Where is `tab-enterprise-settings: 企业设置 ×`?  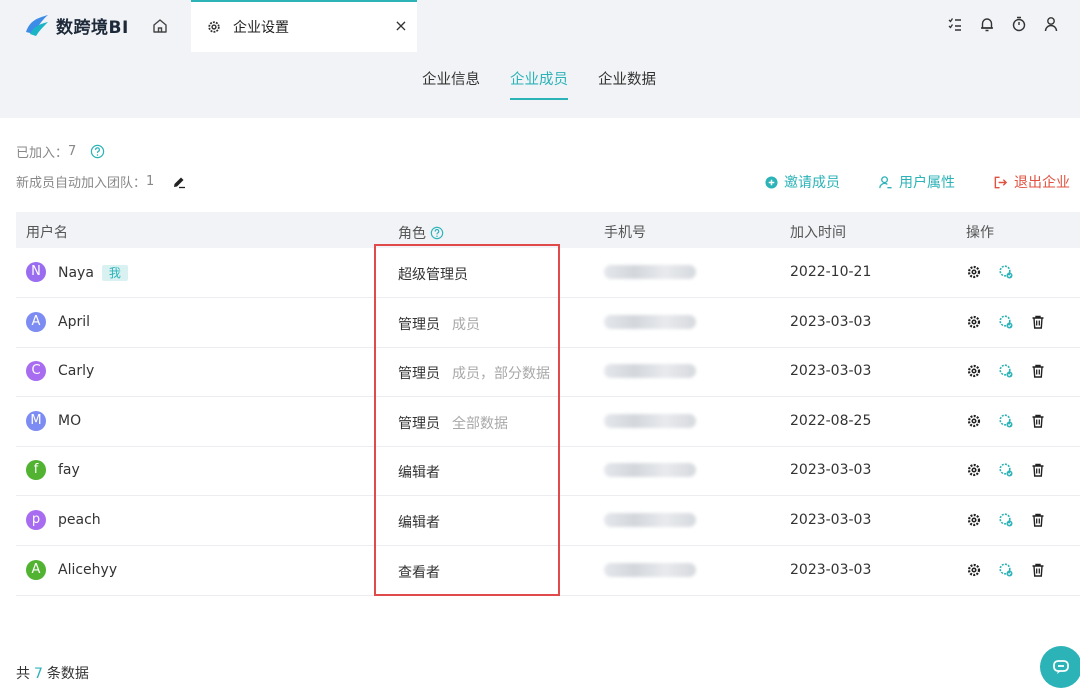 tab-enterprise-settings: 企业设置 × is located at coordinates (304, 26).